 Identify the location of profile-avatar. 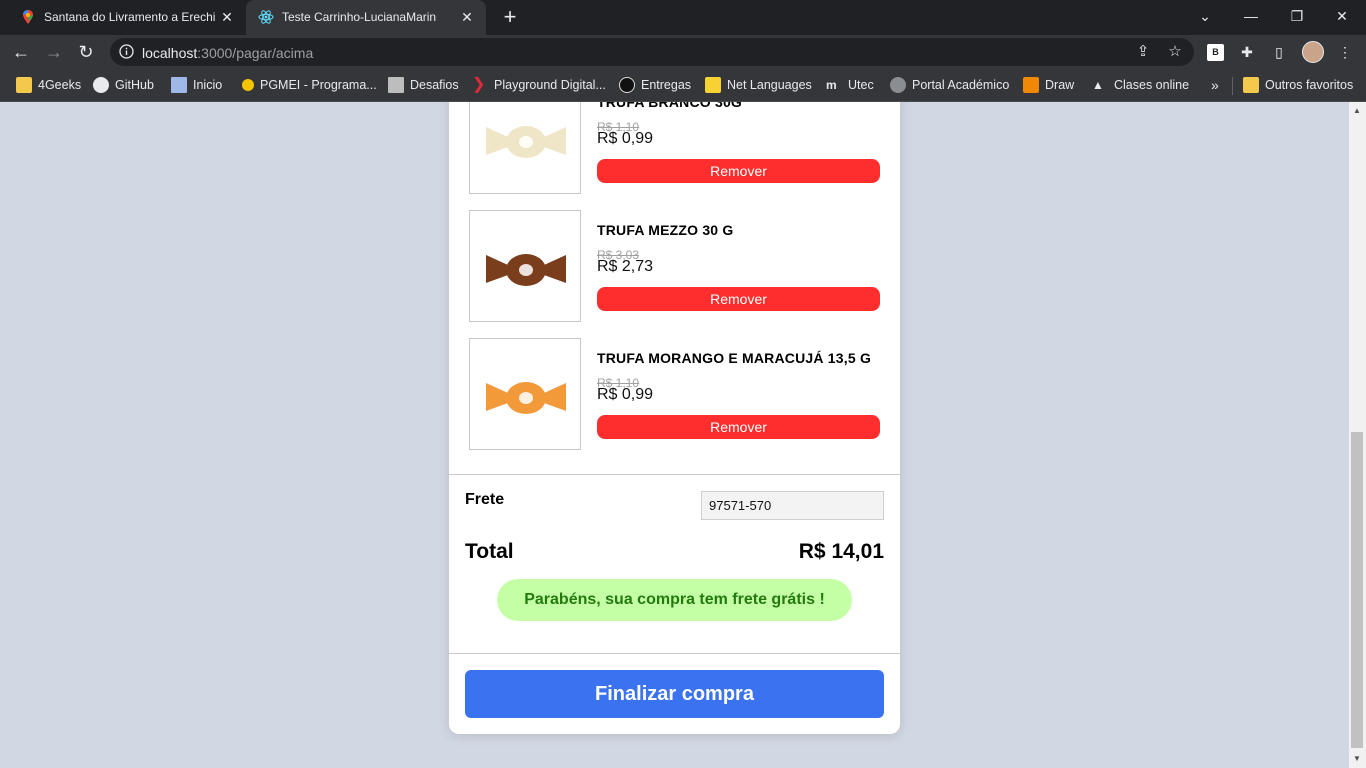
(1313, 52).